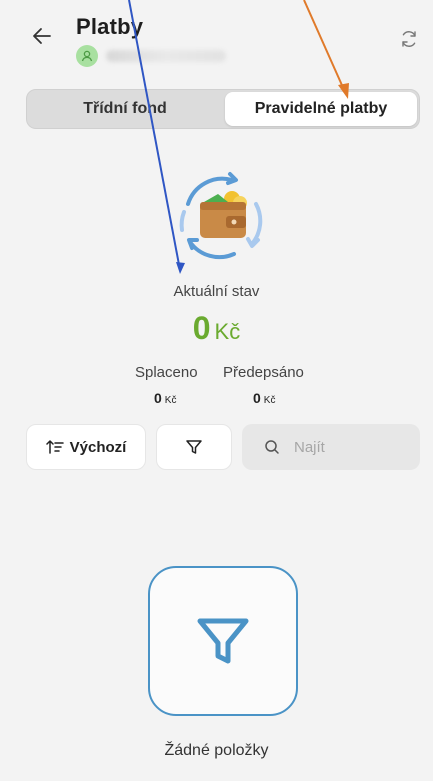  I want to click on empty-state-label: Žádné položky, so click(216, 750).